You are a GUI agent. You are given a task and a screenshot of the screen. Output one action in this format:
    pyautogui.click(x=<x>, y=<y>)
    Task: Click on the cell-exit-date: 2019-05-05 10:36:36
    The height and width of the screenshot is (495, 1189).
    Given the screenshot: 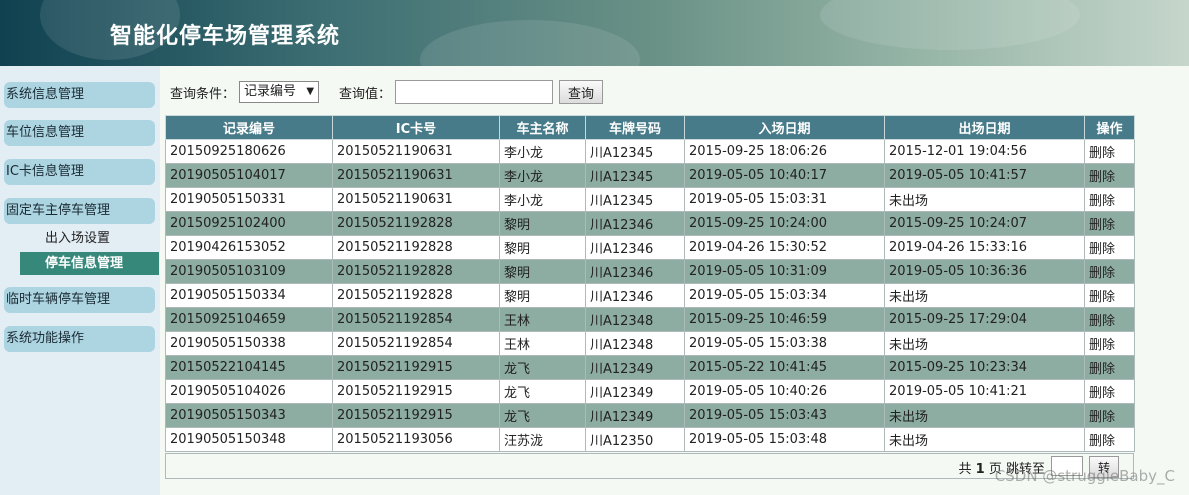 What is the action you would take?
    pyautogui.click(x=984, y=271)
    